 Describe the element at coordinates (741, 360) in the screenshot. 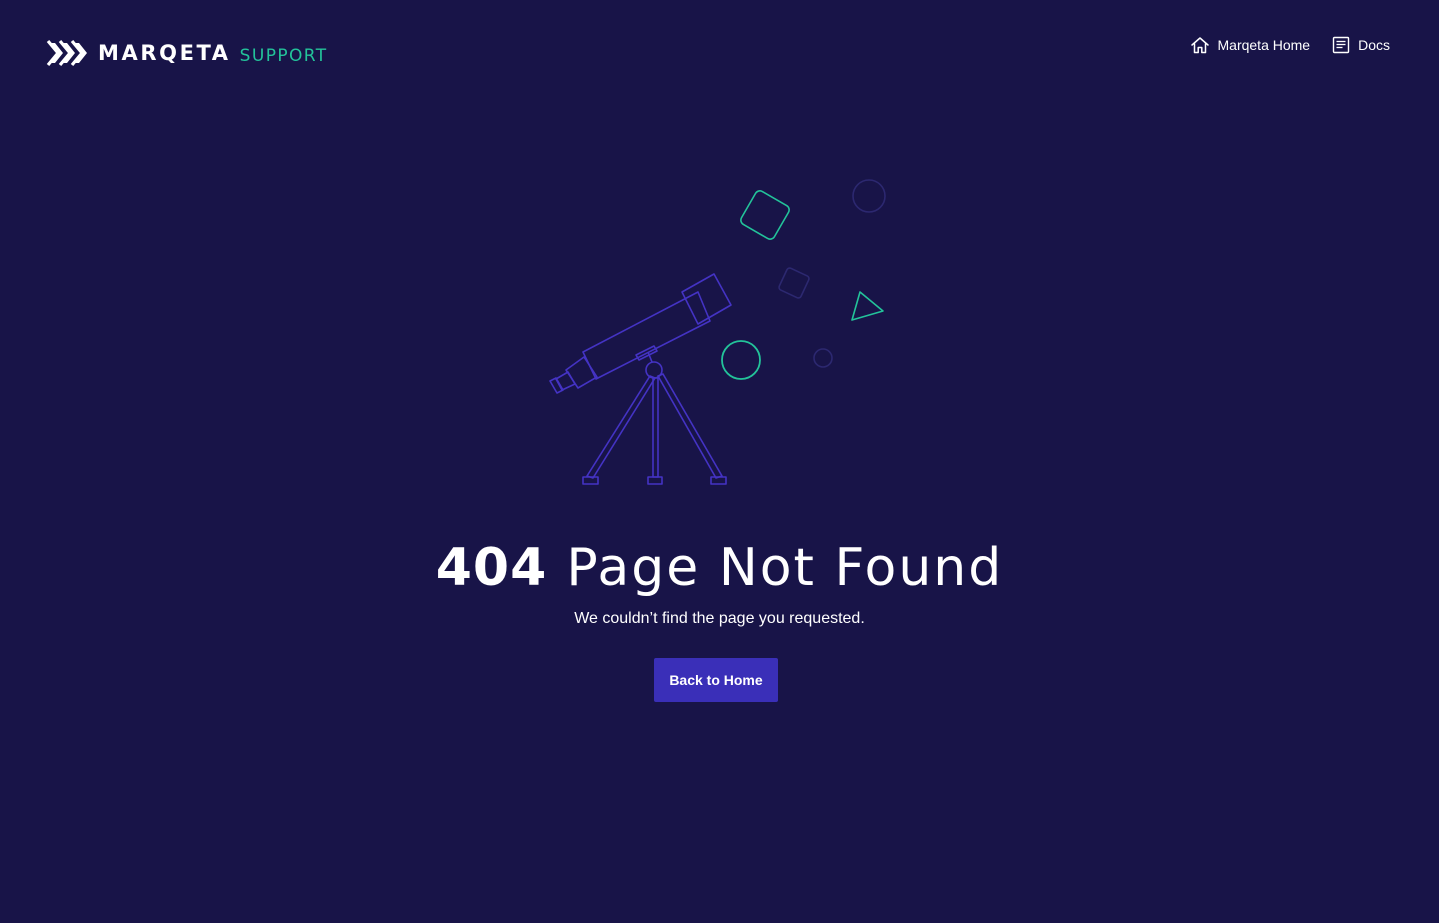

I see `floating-circle-green` at that location.